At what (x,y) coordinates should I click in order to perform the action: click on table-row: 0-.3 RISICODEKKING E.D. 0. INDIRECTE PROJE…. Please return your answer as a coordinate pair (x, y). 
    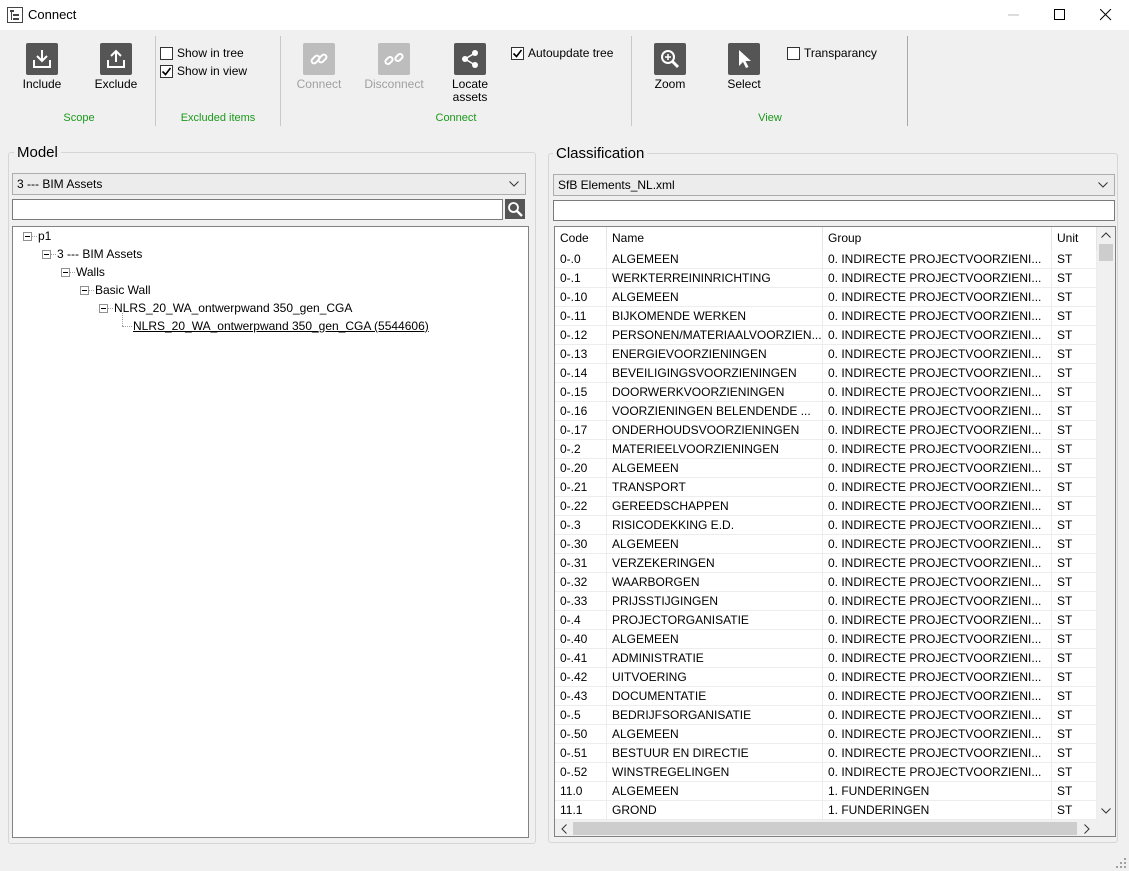
    Looking at the image, I should click on (826, 525).